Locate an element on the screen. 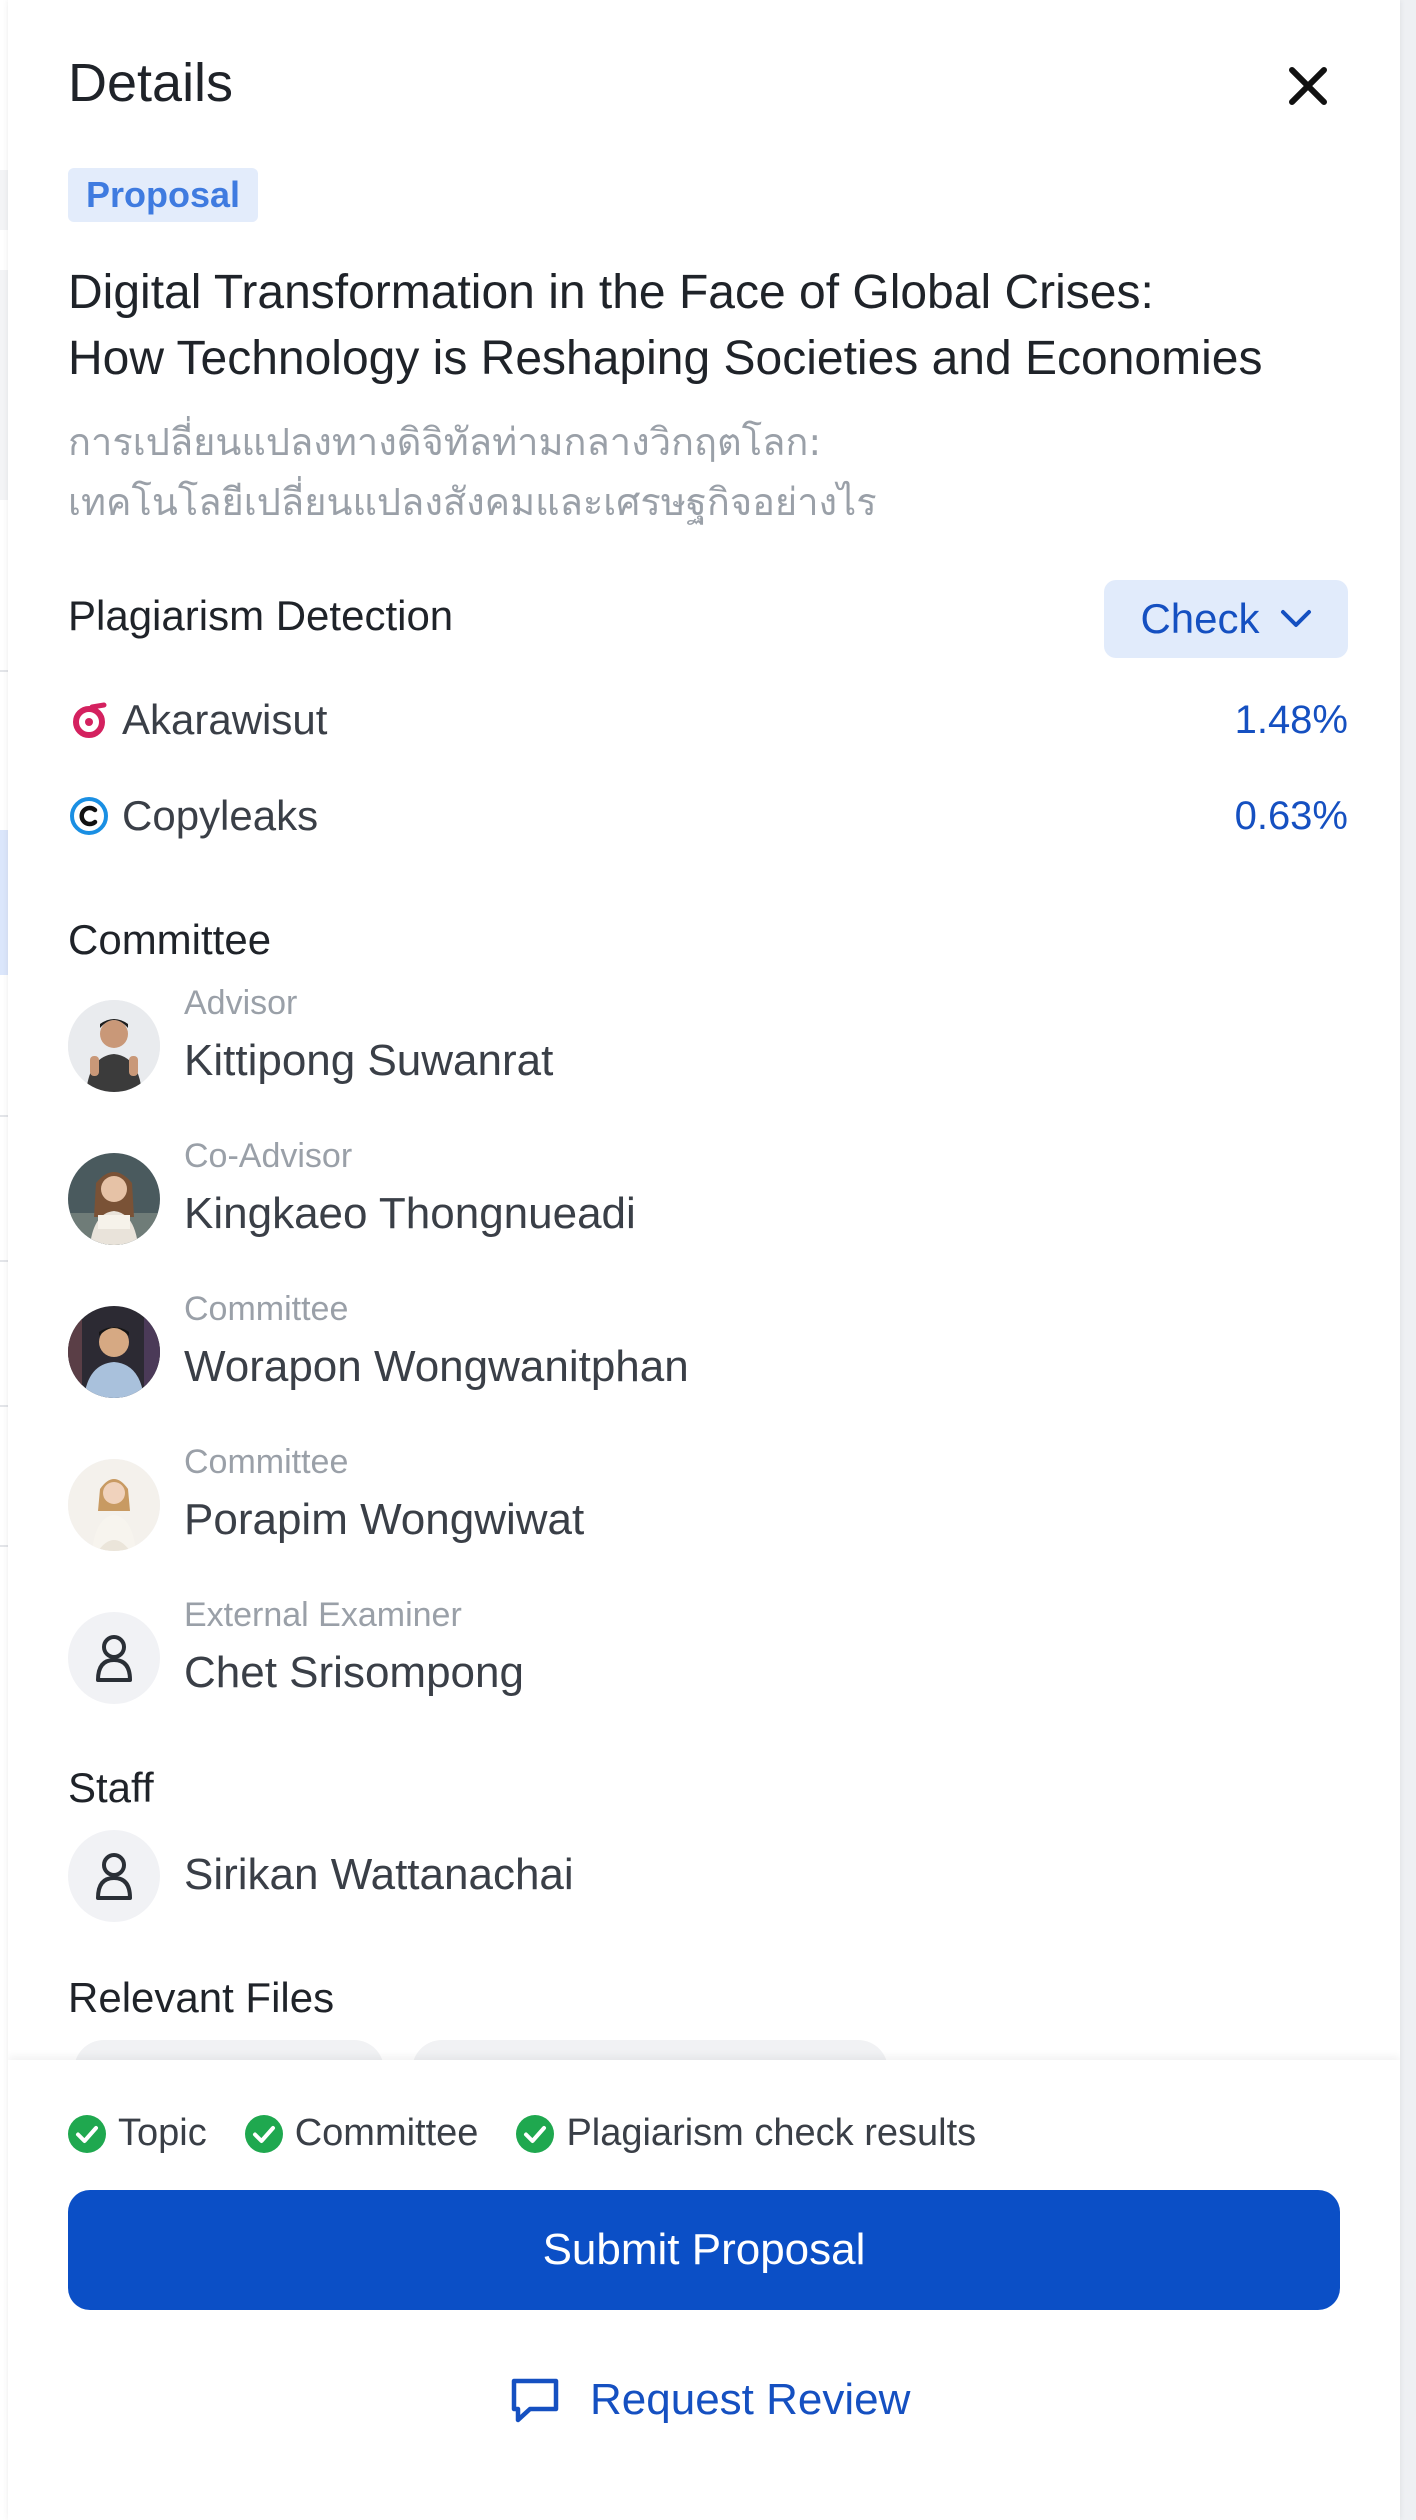 Image resolution: width=1416 pixels, height=2520 pixels. committee-heading: Committee is located at coordinates (170, 939).